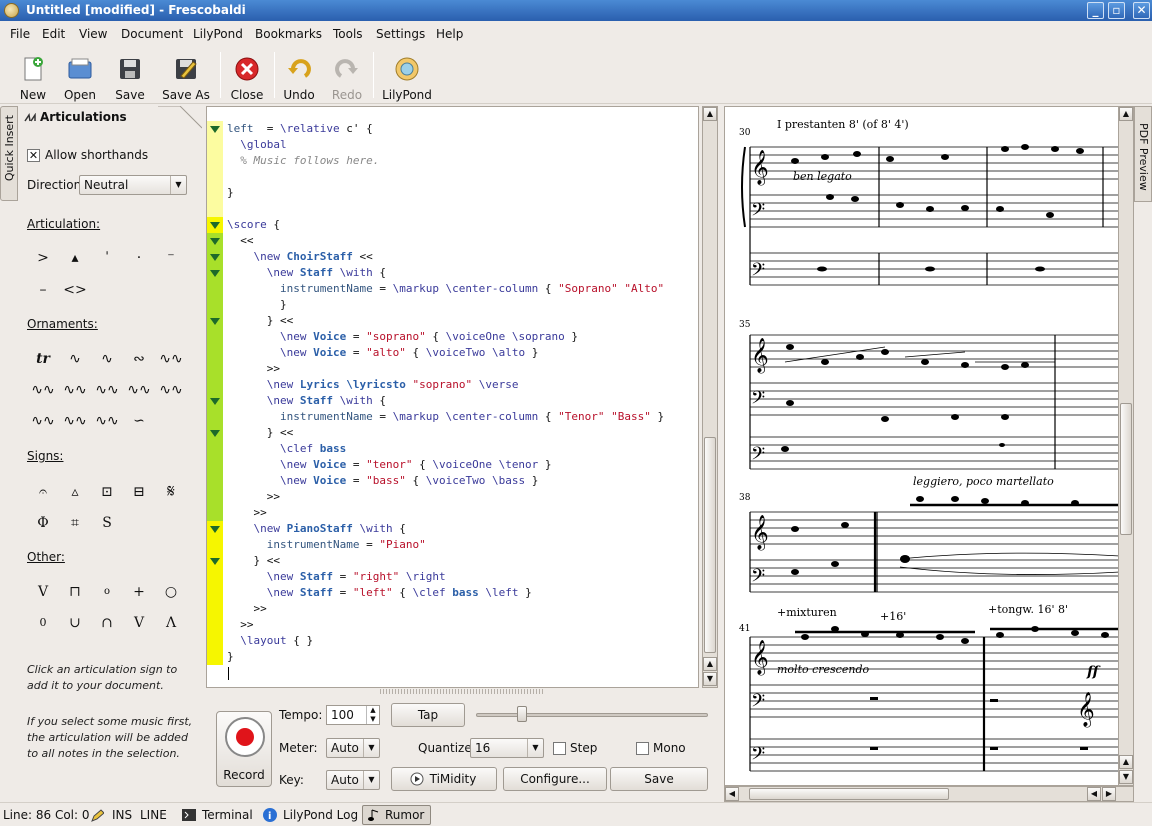  What do you see at coordinates (139, 623) in the screenshot?
I see `rtoe-symbol: V` at bounding box center [139, 623].